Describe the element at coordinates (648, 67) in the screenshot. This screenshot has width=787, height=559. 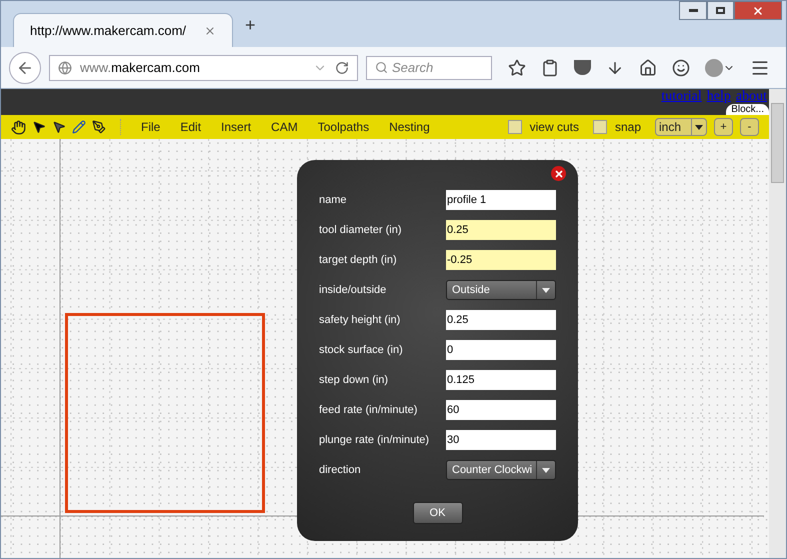
I see `home-icon` at that location.